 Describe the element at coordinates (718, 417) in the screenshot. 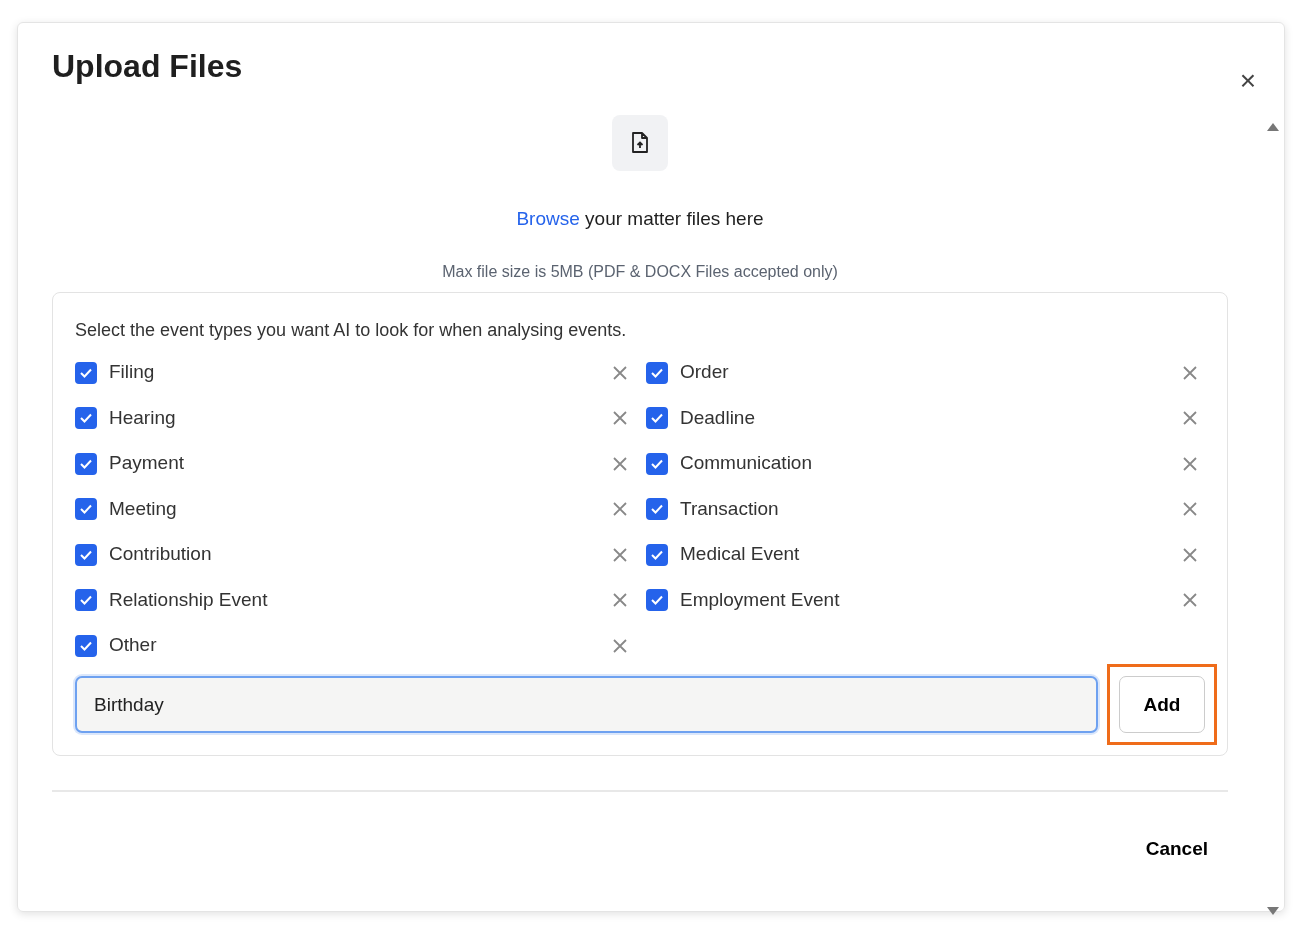

I see `event-type-label: Deadline` at that location.